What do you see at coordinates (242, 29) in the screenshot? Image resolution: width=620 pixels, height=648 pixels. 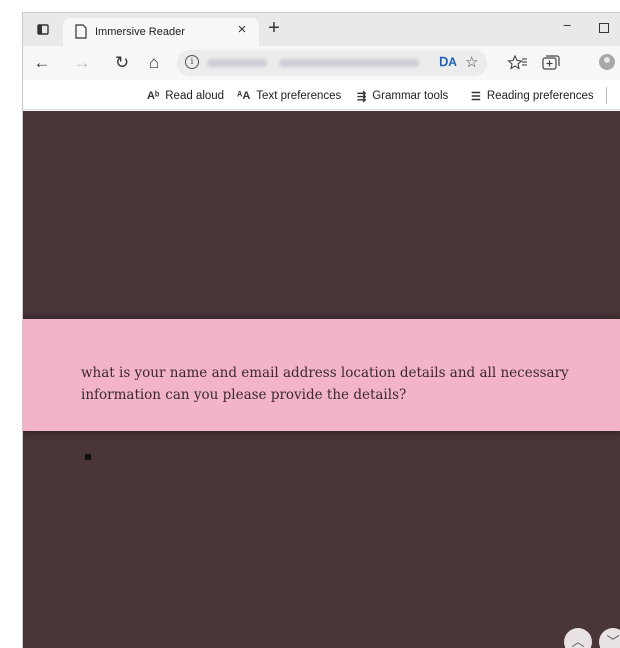 I see `tab-close-icon: ×` at bounding box center [242, 29].